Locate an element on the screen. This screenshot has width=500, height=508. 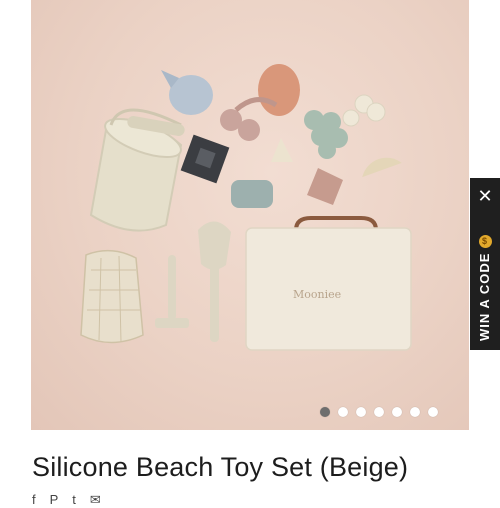
win-a-code-text: WIN A CODE is located at coordinates (484, 297).